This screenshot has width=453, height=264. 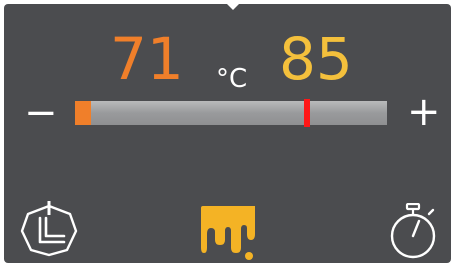 I want to click on stopwatch-icon-graphic, so click(x=413, y=231).